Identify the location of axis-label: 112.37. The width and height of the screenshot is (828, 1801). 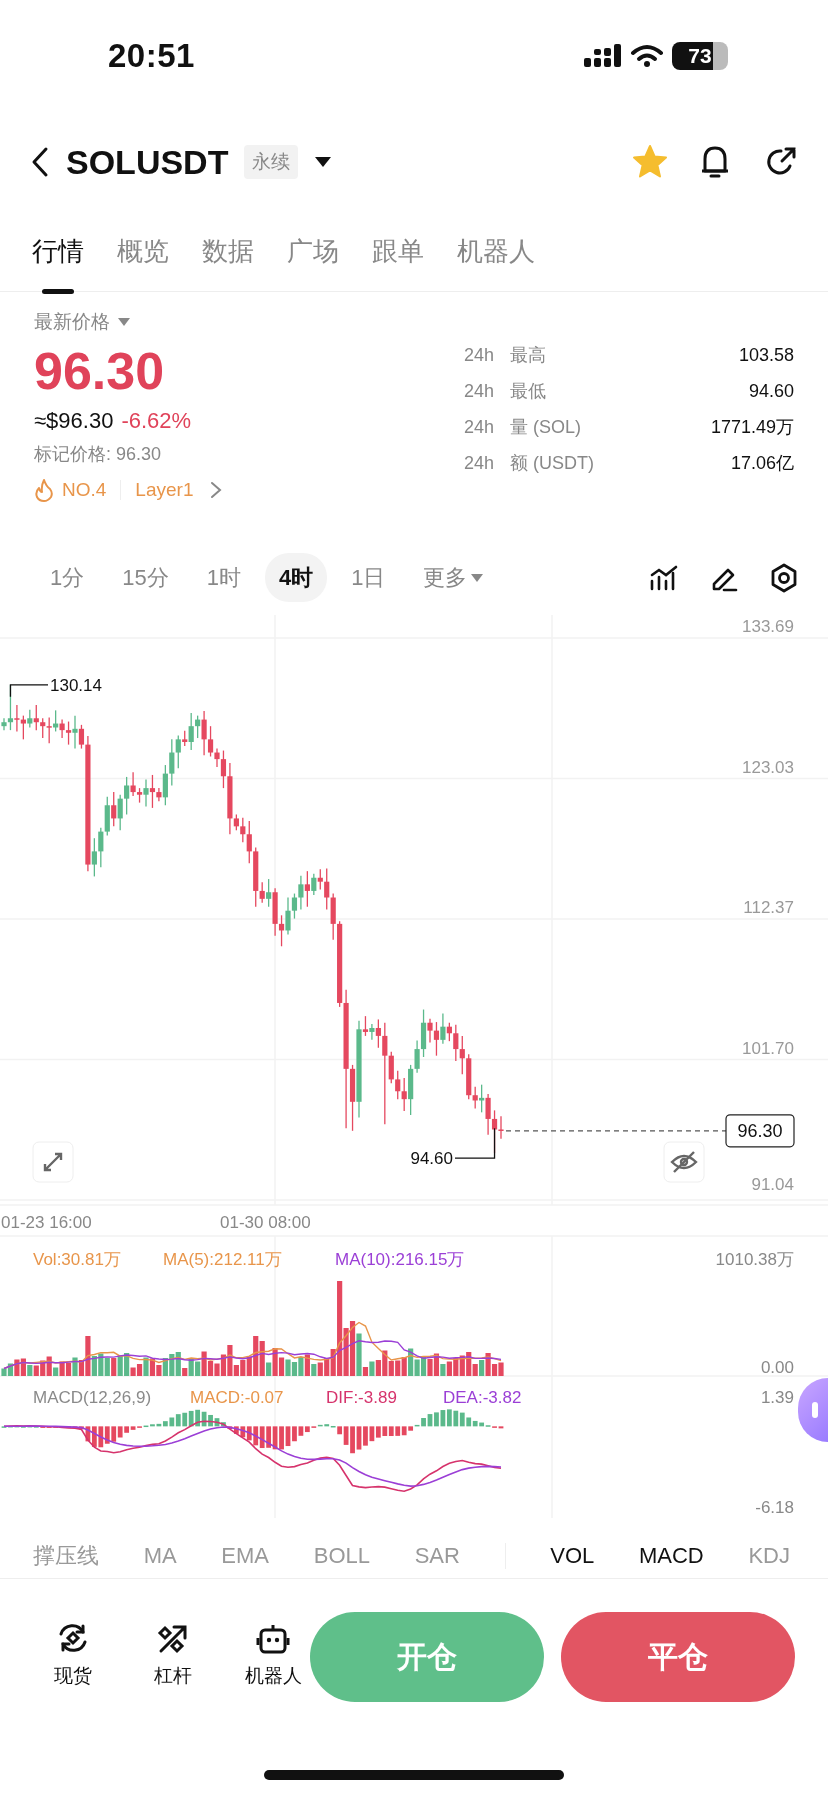
(768, 907).